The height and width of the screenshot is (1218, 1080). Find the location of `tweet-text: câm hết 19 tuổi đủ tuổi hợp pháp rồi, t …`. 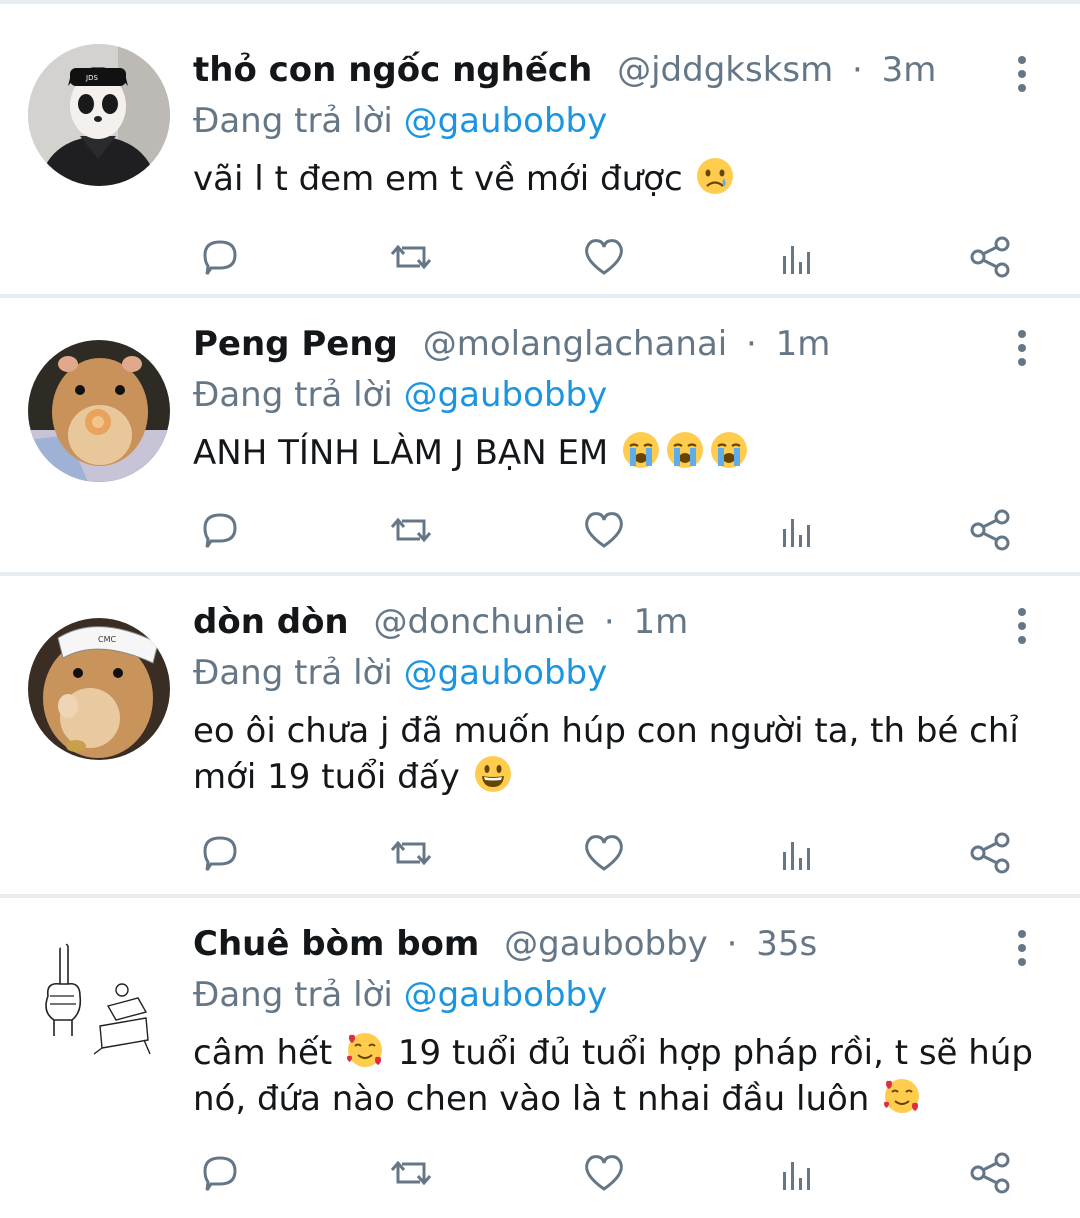

tweet-text: câm hết 19 tuổi đủ tuổi hợp pháp rồi, t … is located at coordinates (613, 1076).